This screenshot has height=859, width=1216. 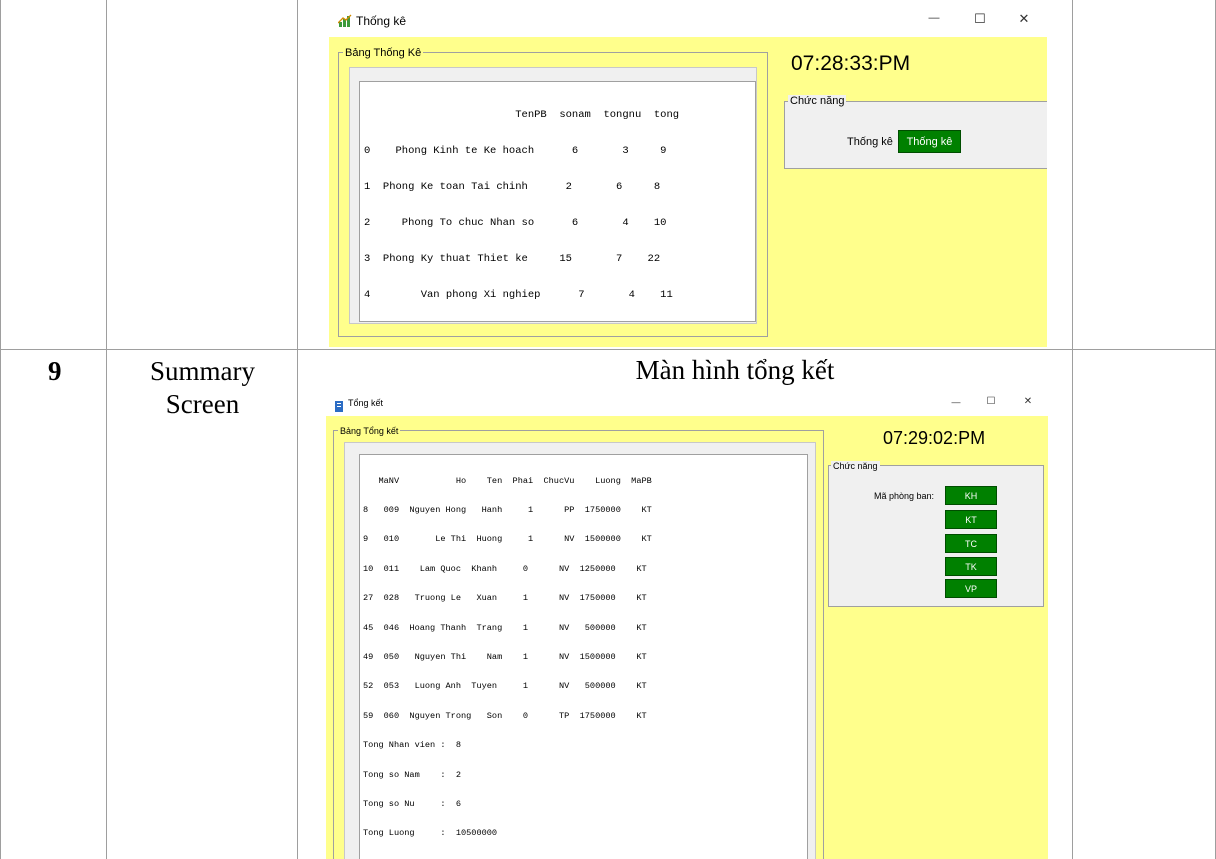 I want to click on summary-titlebar: Tổng kết — ☐ ✕, so click(x=687, y=404).